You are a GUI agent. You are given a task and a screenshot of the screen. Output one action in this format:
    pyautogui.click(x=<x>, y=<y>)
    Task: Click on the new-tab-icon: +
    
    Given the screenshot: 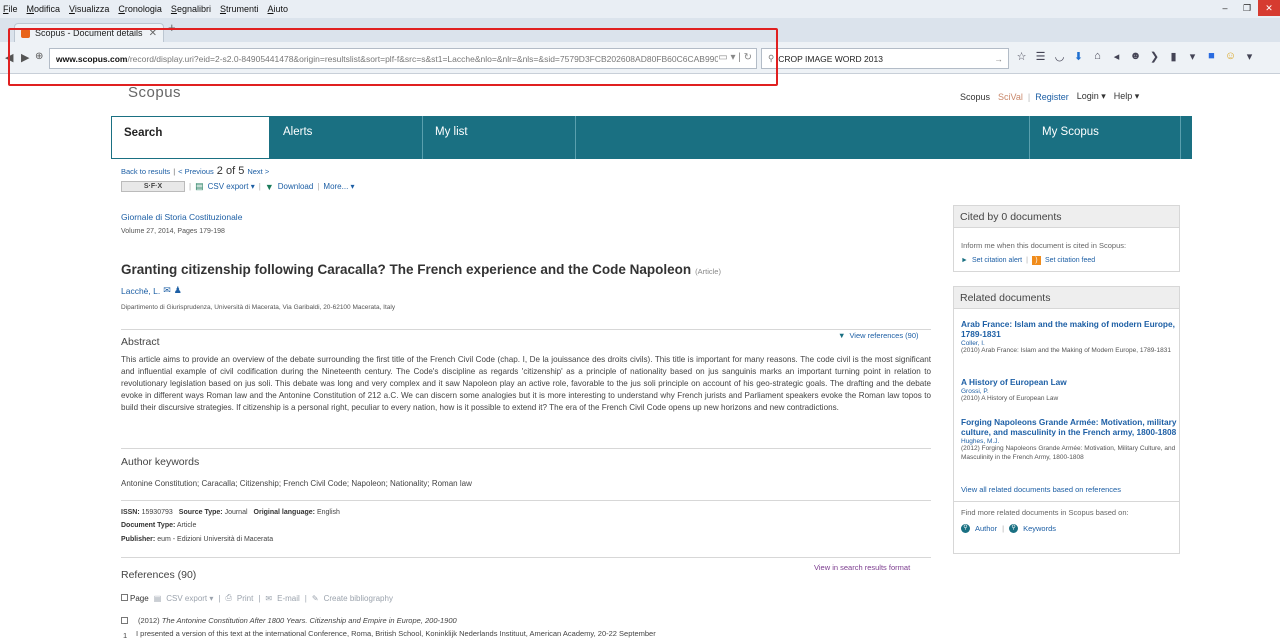 What is the action you would take?
    pyautogui.click(x=172, y=27)
    